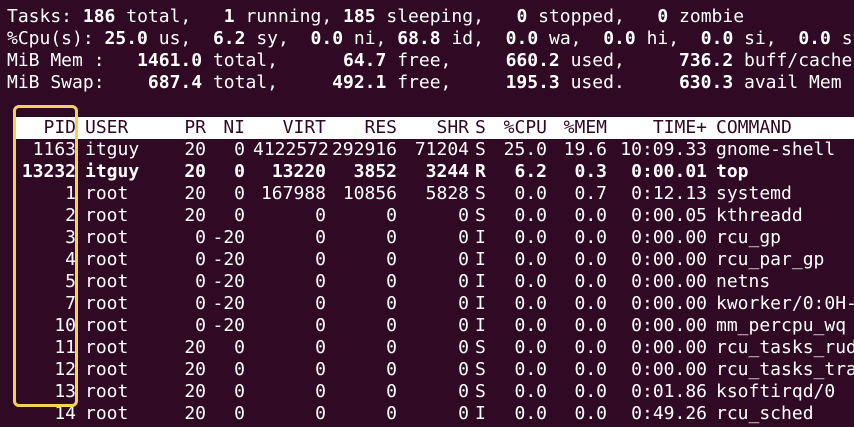  I want to click on cpu-us: 25.0, so click(126, 38).